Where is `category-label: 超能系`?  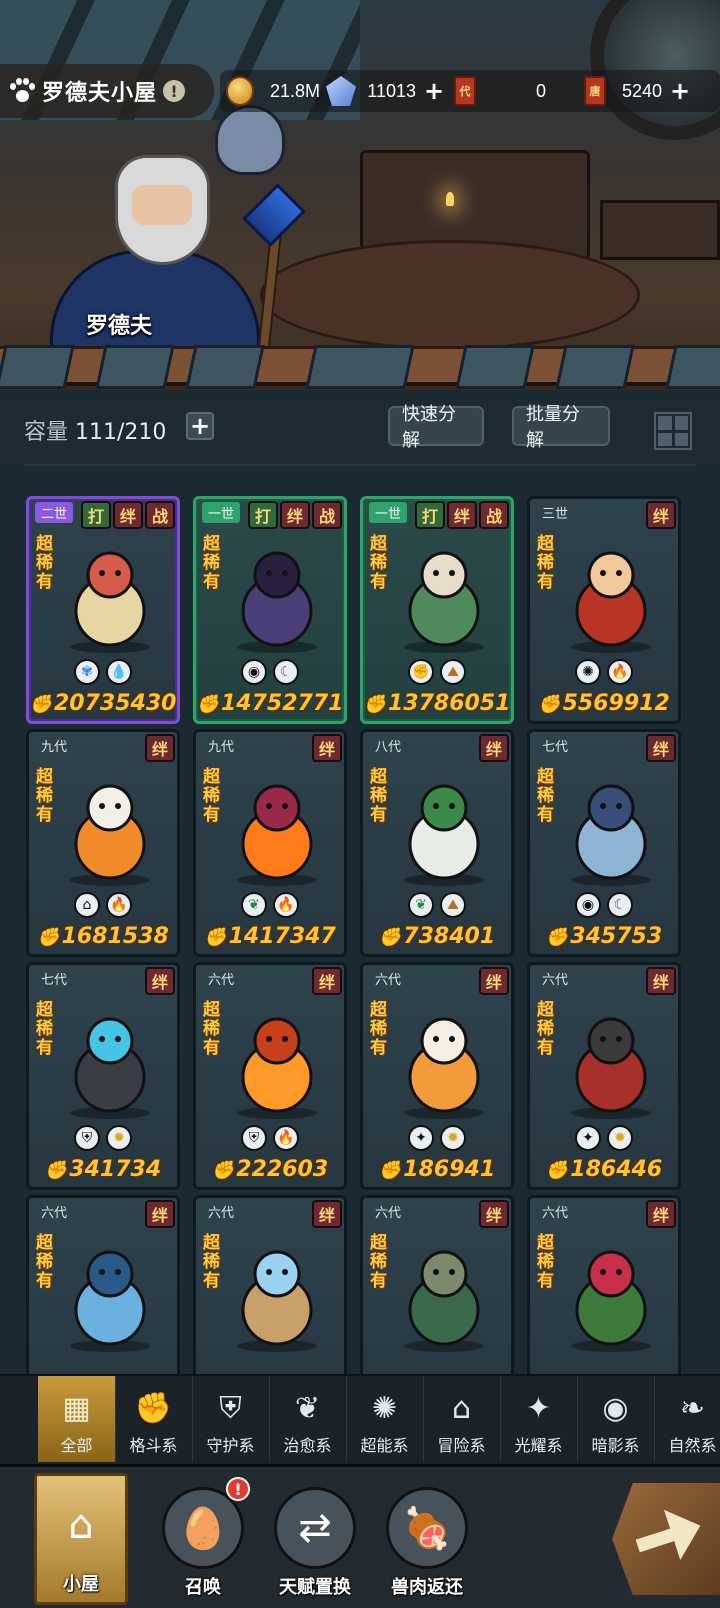 category-label: 超能系 is located at coordinates (384, 1445).